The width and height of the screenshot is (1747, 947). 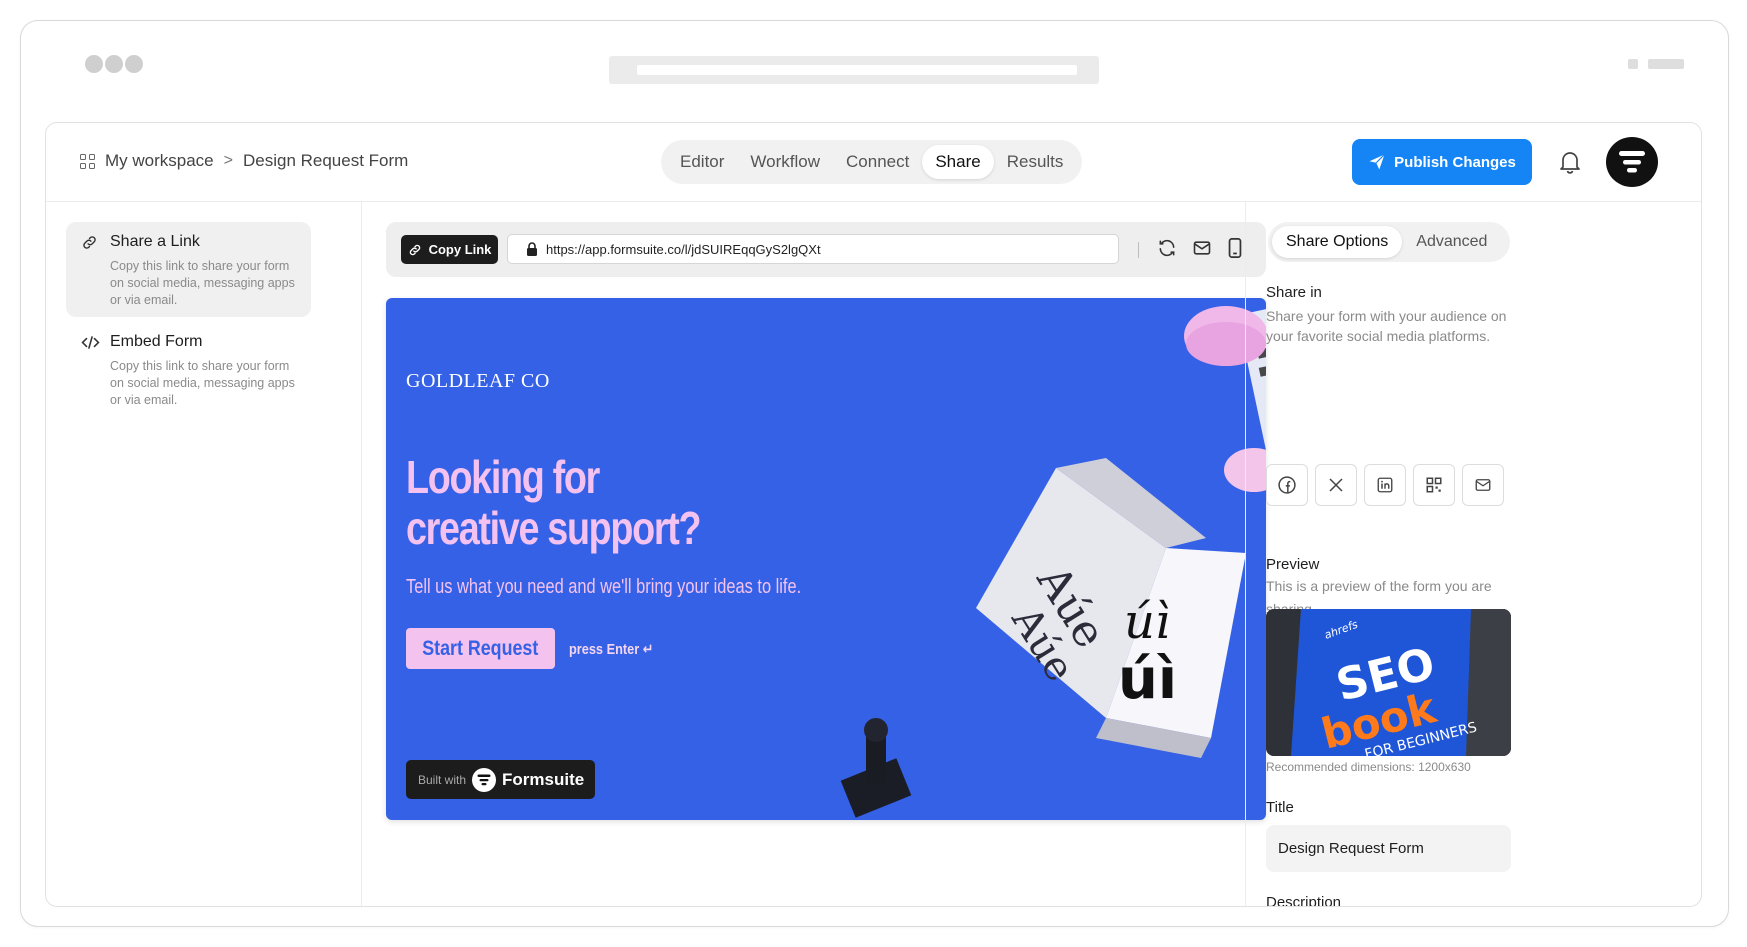 What do you see at coordinates (90, 342) in the screenshot?
I see `code-icon` at bounding box center [90, 342].